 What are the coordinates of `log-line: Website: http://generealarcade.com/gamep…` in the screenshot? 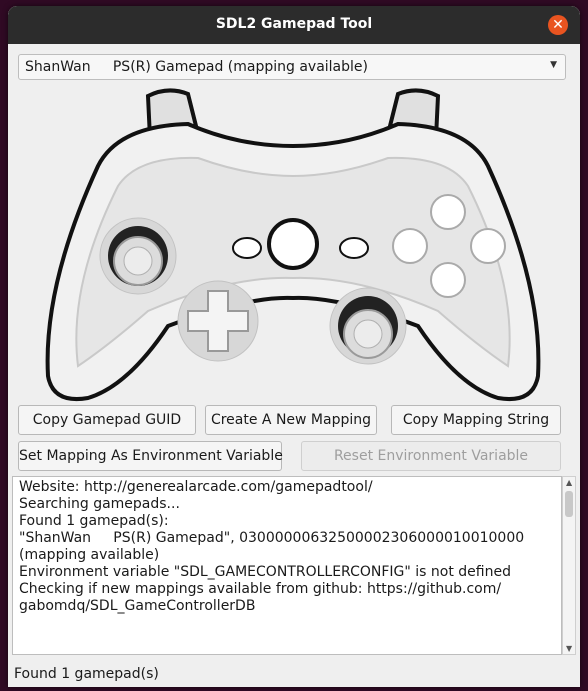 It's located at (196, 487).